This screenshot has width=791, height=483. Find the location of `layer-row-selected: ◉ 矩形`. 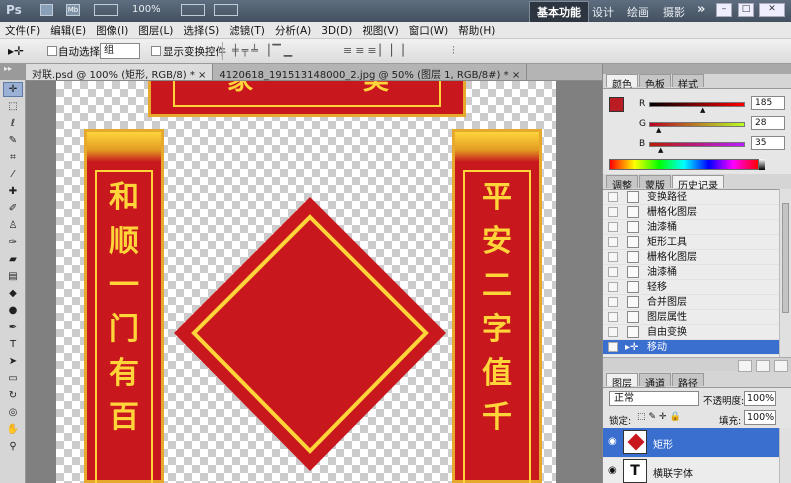

layer-row-selected: ◉ 矩形 is located at coordinates (691, 442).